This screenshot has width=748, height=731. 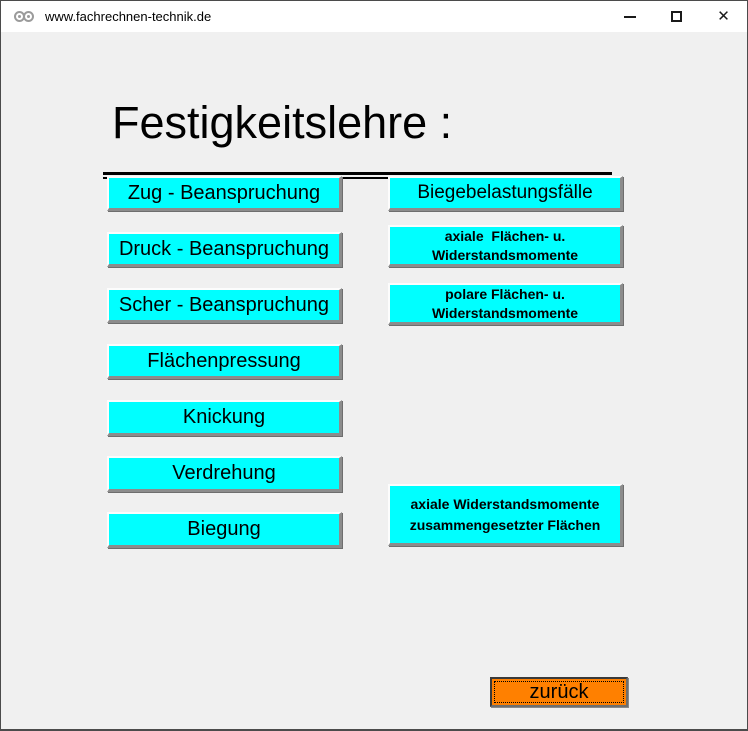 I want to click on button-flaechenpressung: Flächenpressung, so click(x=224, y=361).